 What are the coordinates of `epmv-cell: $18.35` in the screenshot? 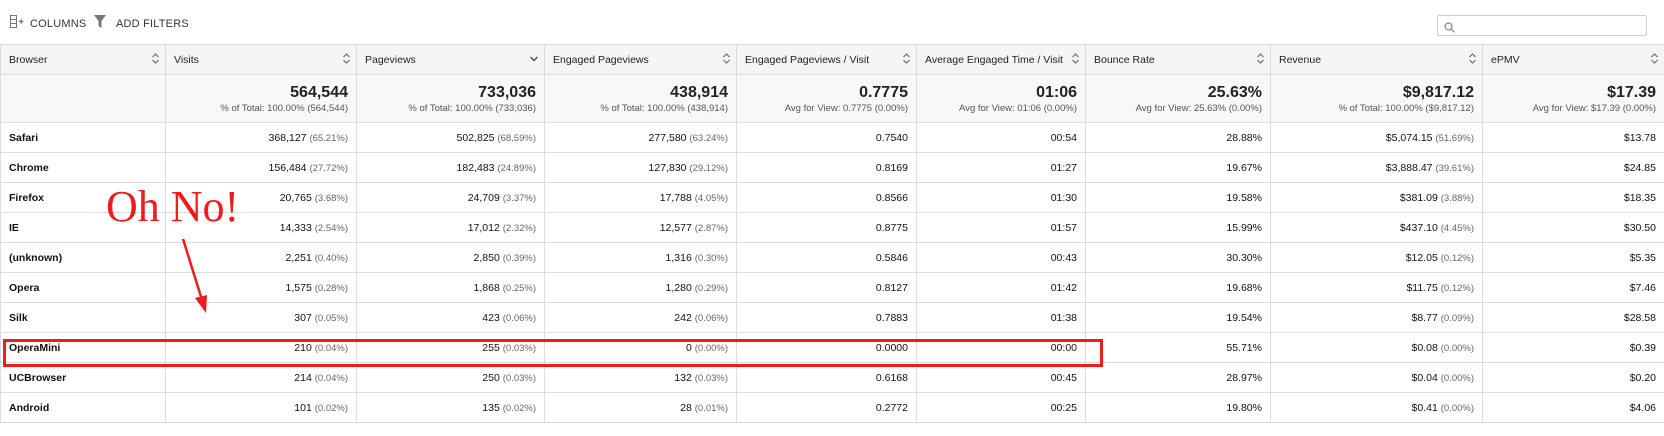 It's located at (1573, 197).